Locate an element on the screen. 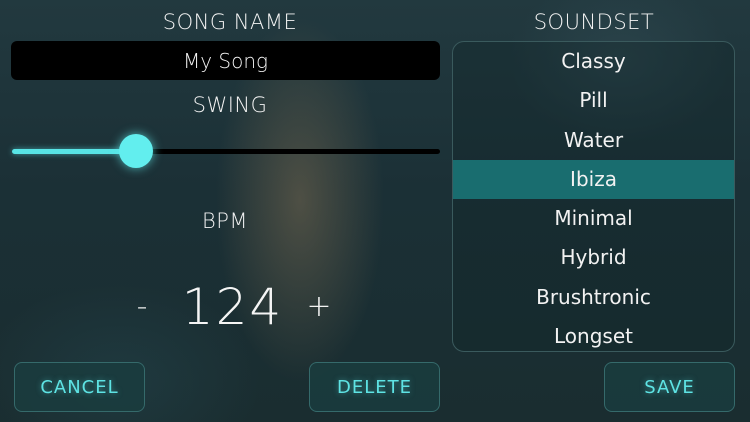 The image size is (750, 422). bpm-decrement-button: - is located at coordinates (142, 307).